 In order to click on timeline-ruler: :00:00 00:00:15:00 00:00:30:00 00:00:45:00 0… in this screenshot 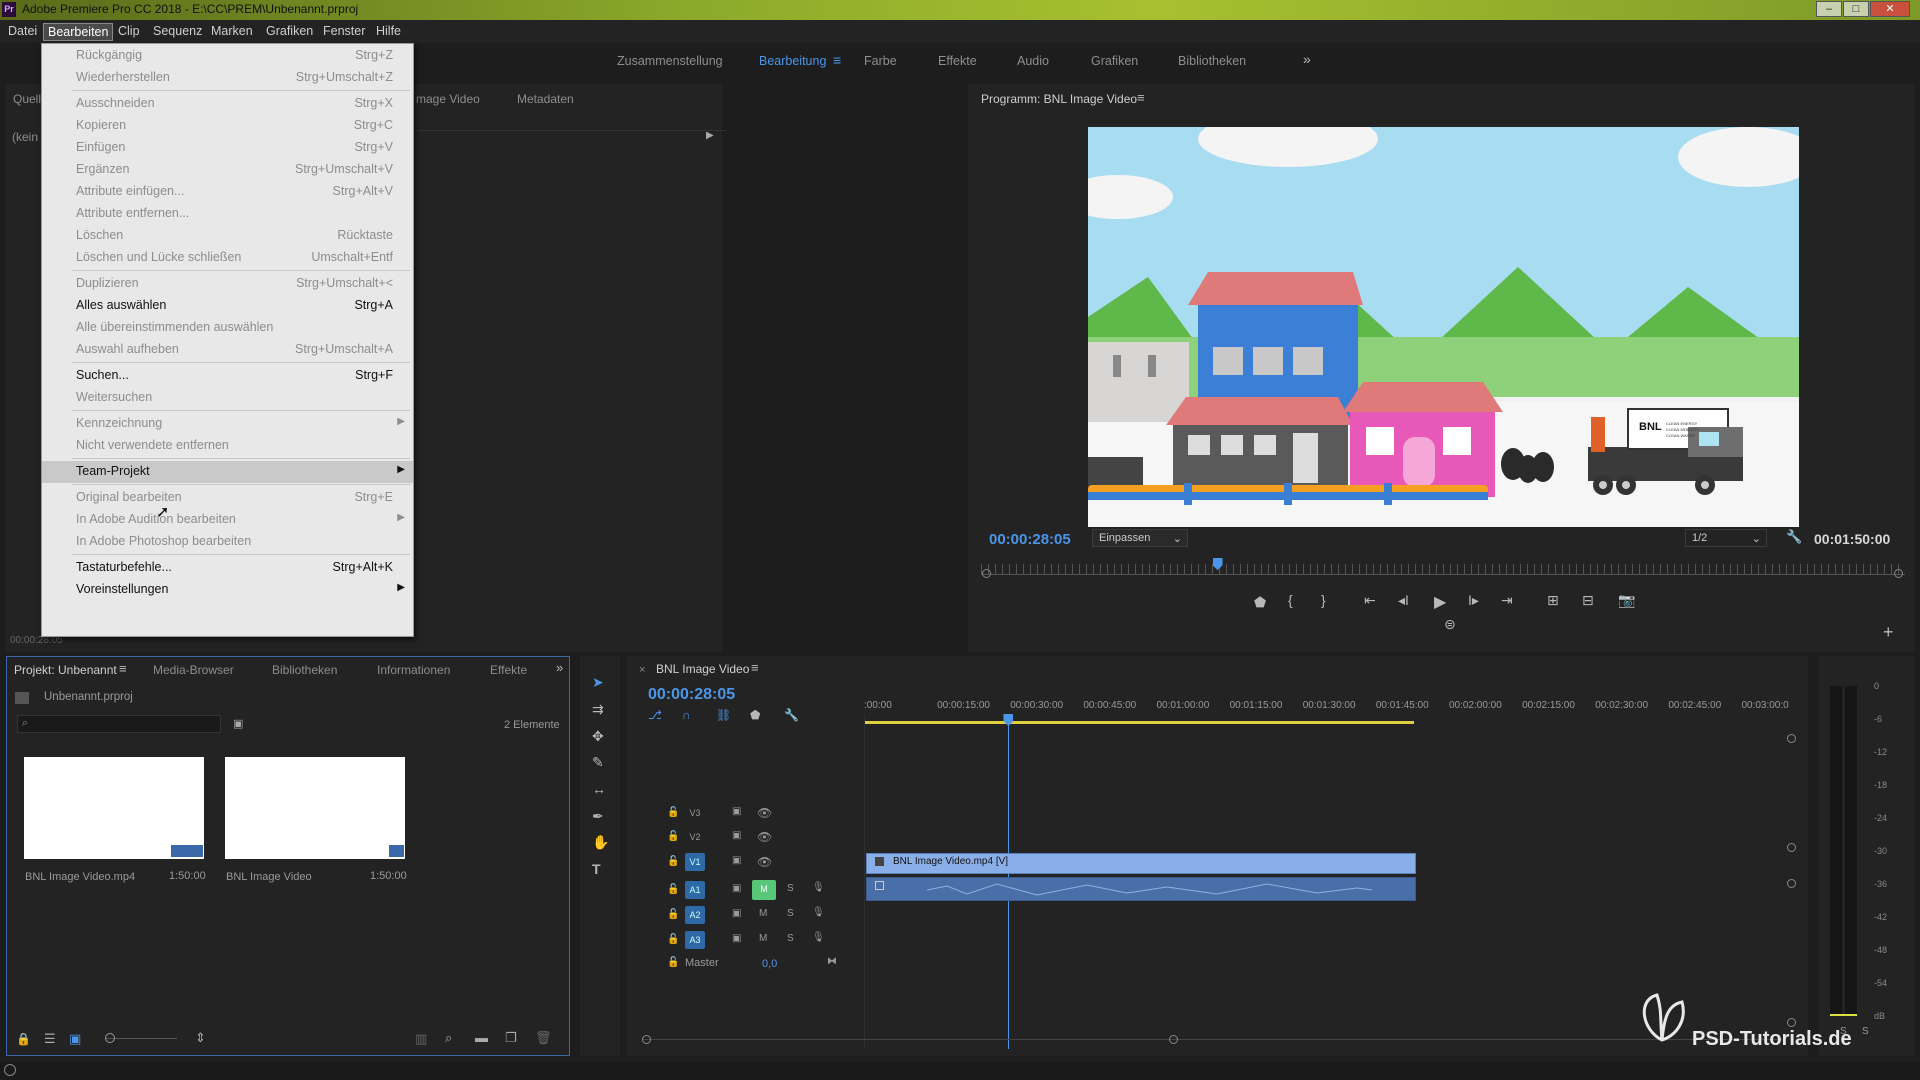, I will do `click(1326, 707)`.